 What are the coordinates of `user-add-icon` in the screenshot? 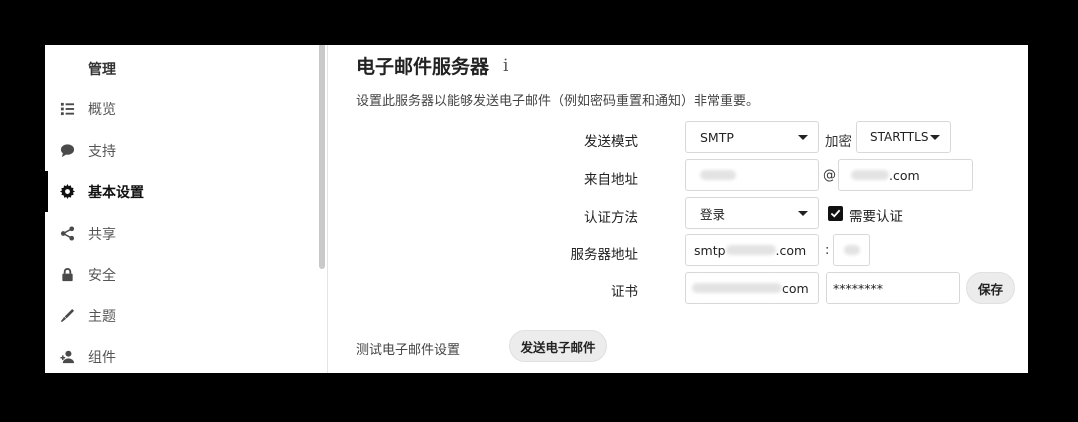 It's located at (67, 357).